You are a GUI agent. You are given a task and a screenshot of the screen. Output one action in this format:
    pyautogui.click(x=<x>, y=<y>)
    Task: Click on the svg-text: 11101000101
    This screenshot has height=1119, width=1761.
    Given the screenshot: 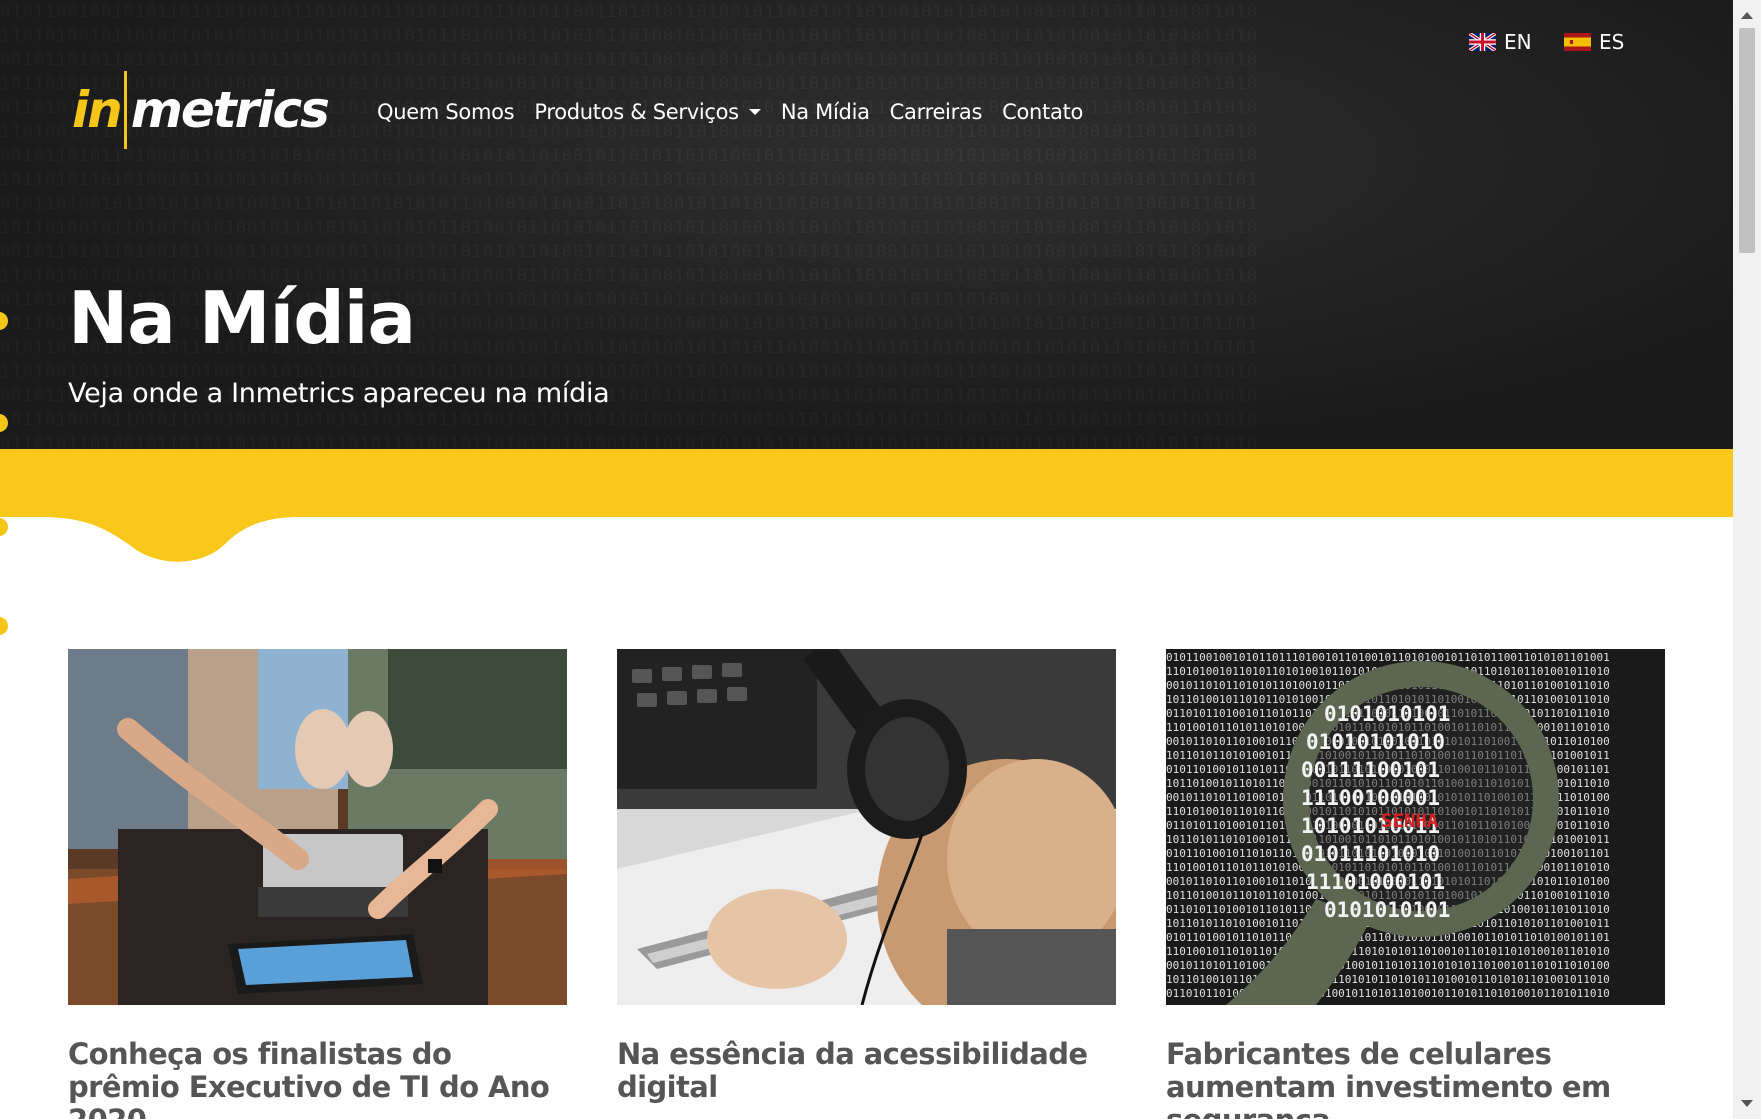 What is the action you would take?
    pyautogui.click(x=1375, y=882)
    